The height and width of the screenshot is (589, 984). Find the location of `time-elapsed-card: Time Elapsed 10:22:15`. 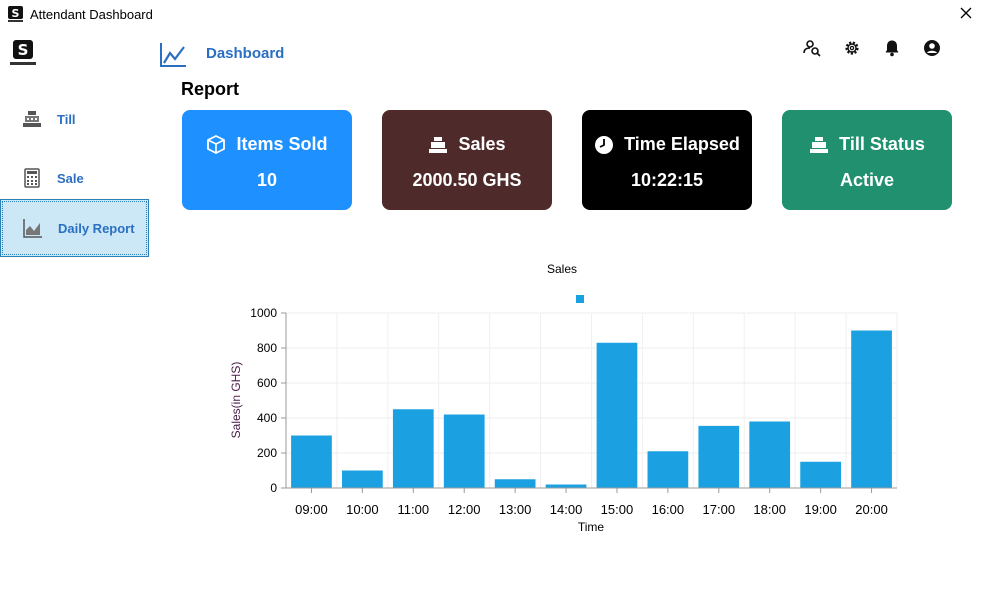

time-elapsed-card: Time Elapsed 10:22:15 is located at coordinates (667, 160).